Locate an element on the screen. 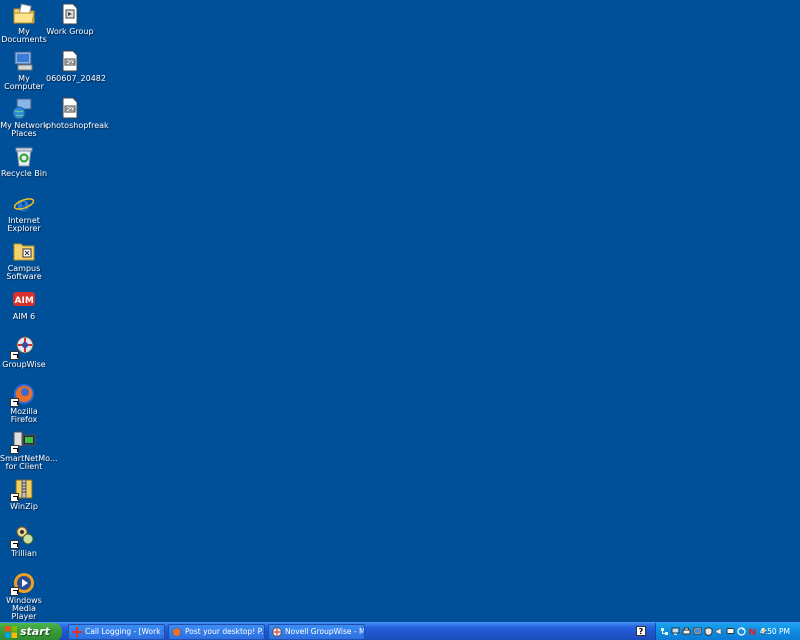 The width and height of the screenshot is (800, 640). svg-text: AIM is located at coordinates (24, 301).